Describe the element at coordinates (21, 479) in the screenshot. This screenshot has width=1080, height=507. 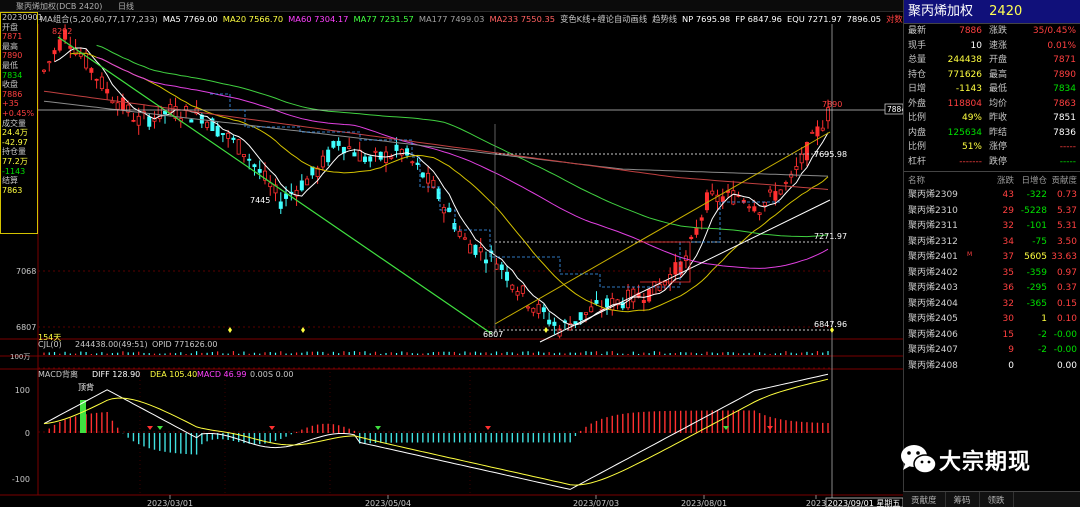
I see `macd-axis-tick: -100` at that location.